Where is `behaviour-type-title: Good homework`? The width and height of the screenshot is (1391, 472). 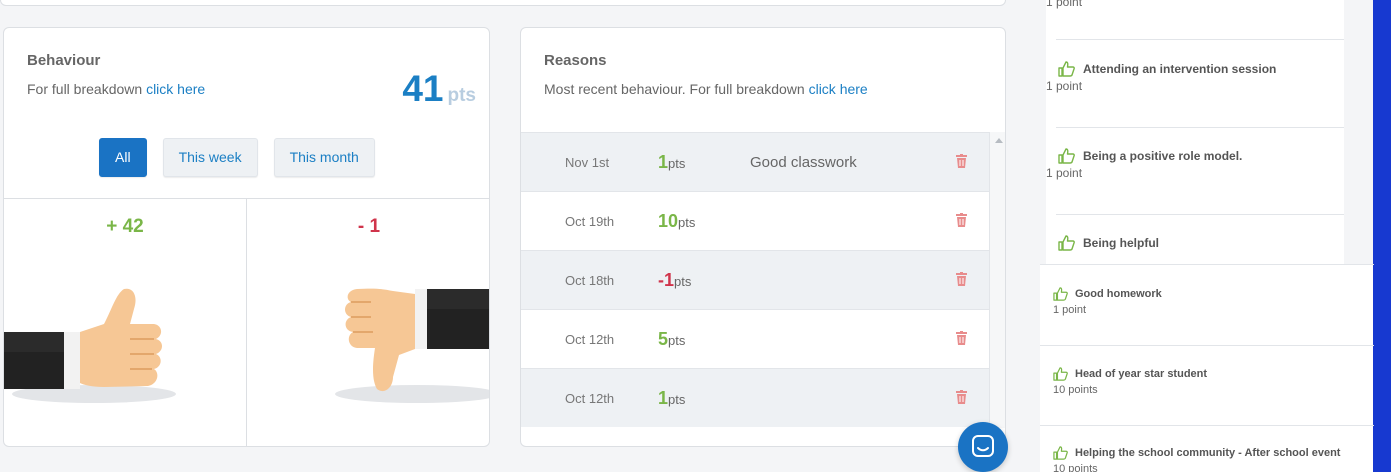
behaviour-type-title: Good homework is located at coordinates (1107, 294).